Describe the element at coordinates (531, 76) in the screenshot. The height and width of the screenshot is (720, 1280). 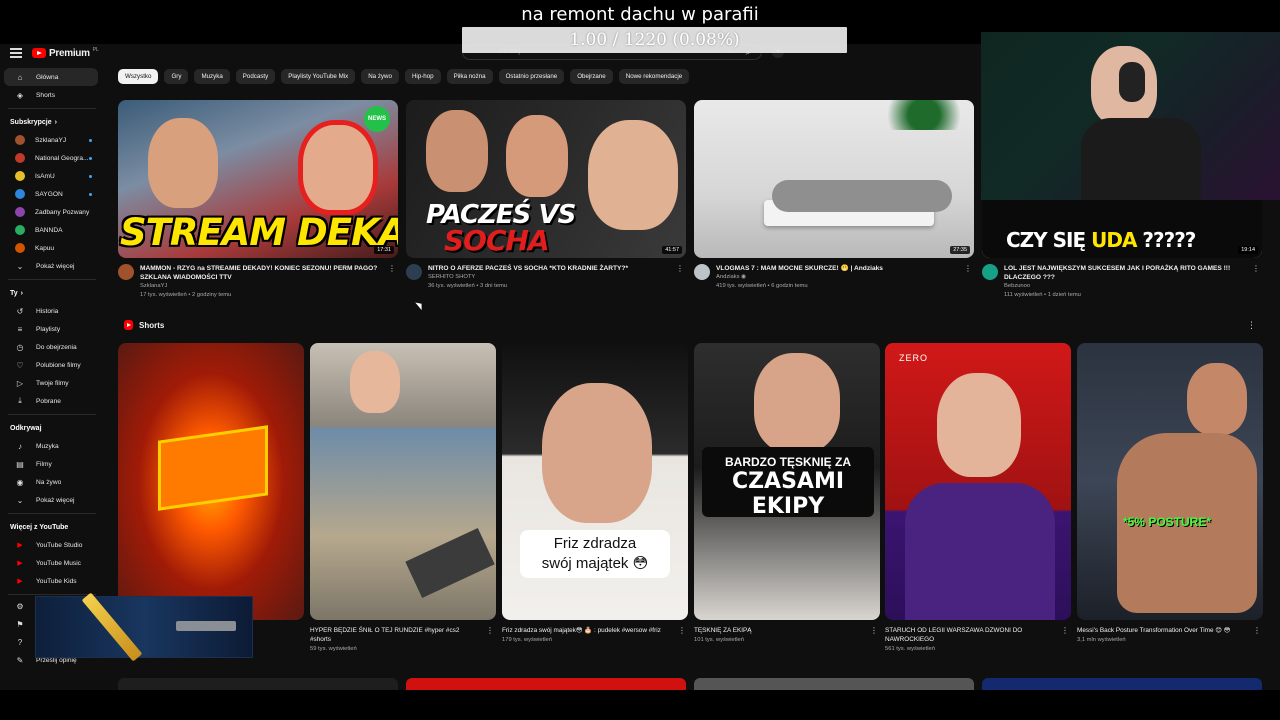
I see `filter-chip: Ostatnio przesłane` at that location.